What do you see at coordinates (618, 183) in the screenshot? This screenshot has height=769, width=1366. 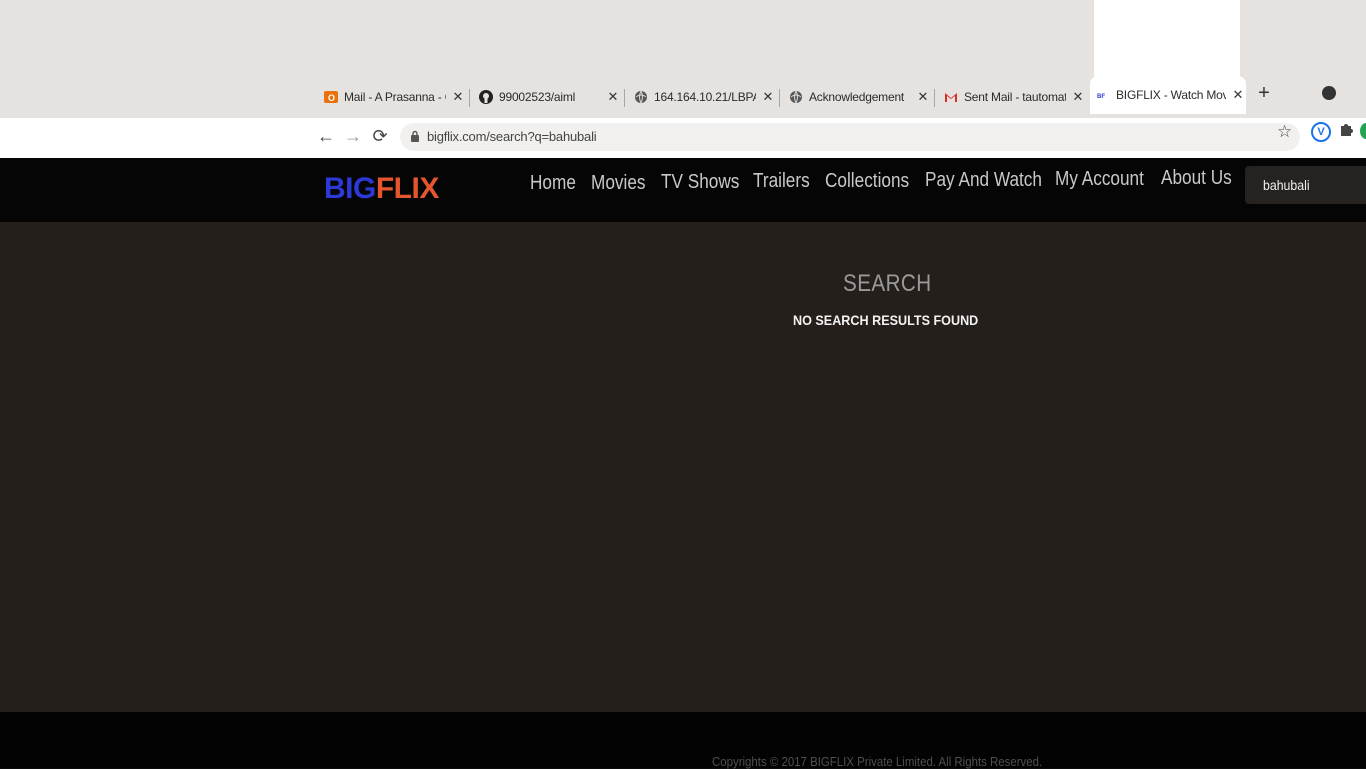 I see `nav-movies: Movies` at bounding box center [618, 183].